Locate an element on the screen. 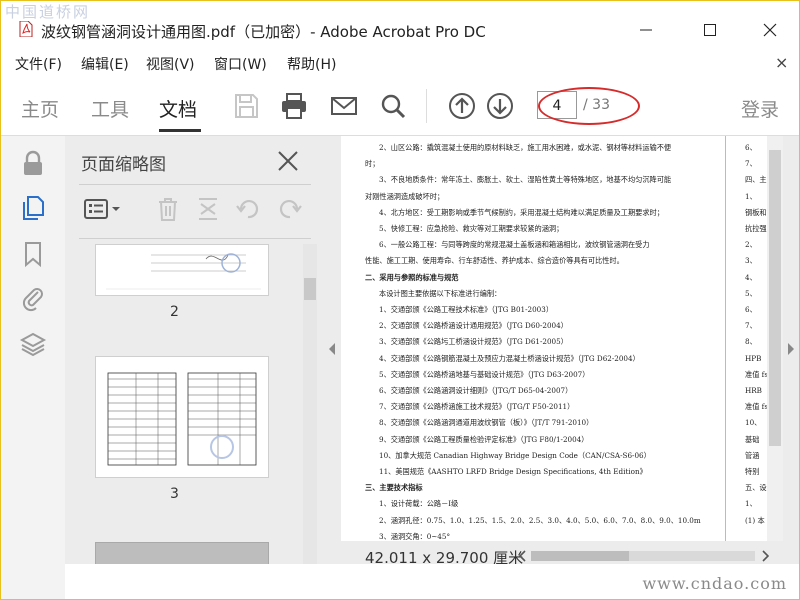  document-line: 1、设计荷载：公路－Ⅰ级 is located at coordinates (419, 504).